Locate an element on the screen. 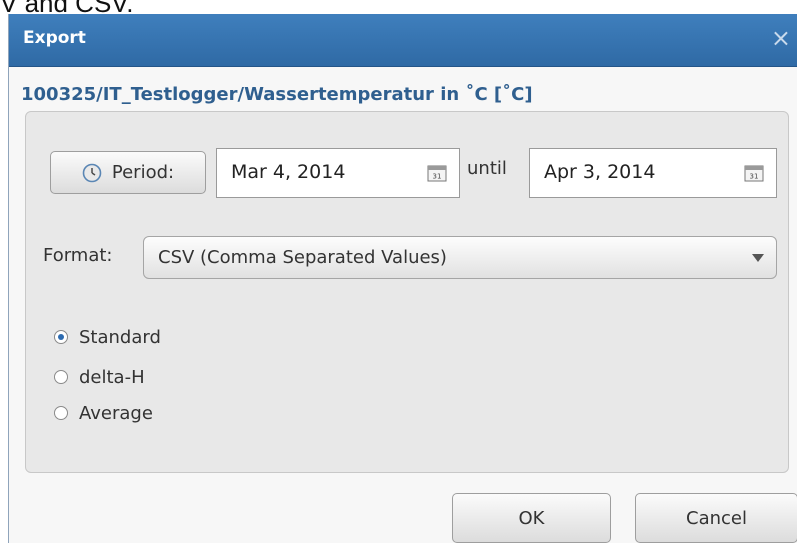  cancel-button: Cancel is located at coordinates (716, 518).